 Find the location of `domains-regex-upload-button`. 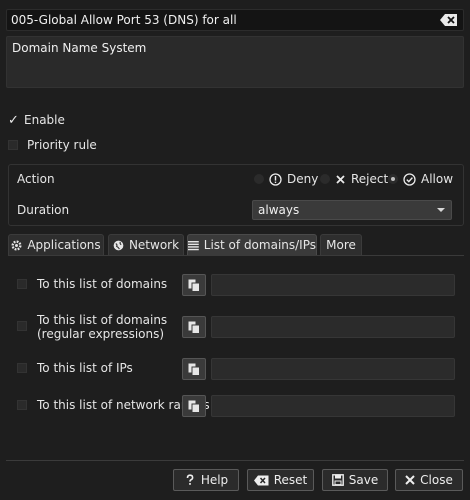

domains-regex-upload-button is located at coordinates (194, 327).